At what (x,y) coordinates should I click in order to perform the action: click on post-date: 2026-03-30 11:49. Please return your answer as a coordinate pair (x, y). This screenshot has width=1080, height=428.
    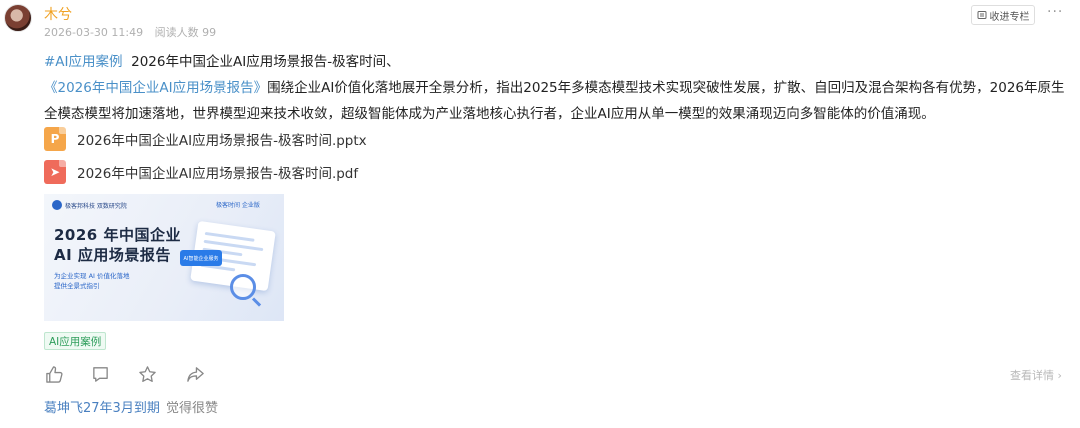
    Looking at the image, I should click on (94, 32).